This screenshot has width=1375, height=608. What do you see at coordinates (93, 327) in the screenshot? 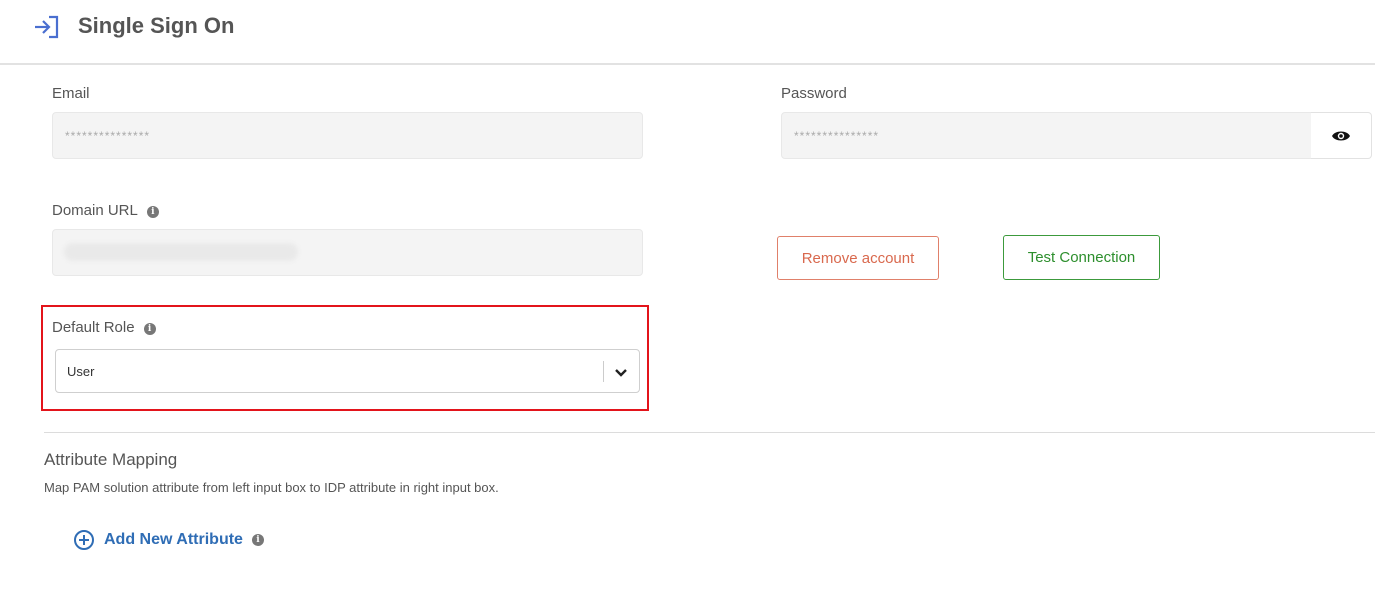
I see `default-role-label-text: Default Role` at bounding box center [93, 327].